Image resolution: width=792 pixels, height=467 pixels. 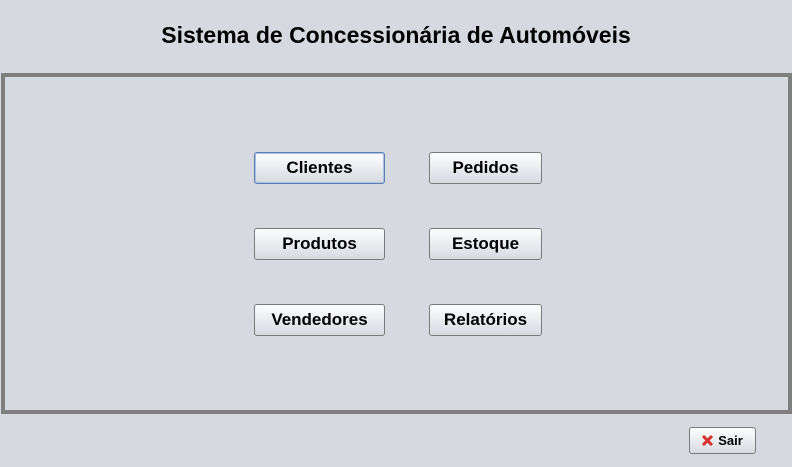 I want to click on estoque-button: Estoque, so click(x=485, y=244).